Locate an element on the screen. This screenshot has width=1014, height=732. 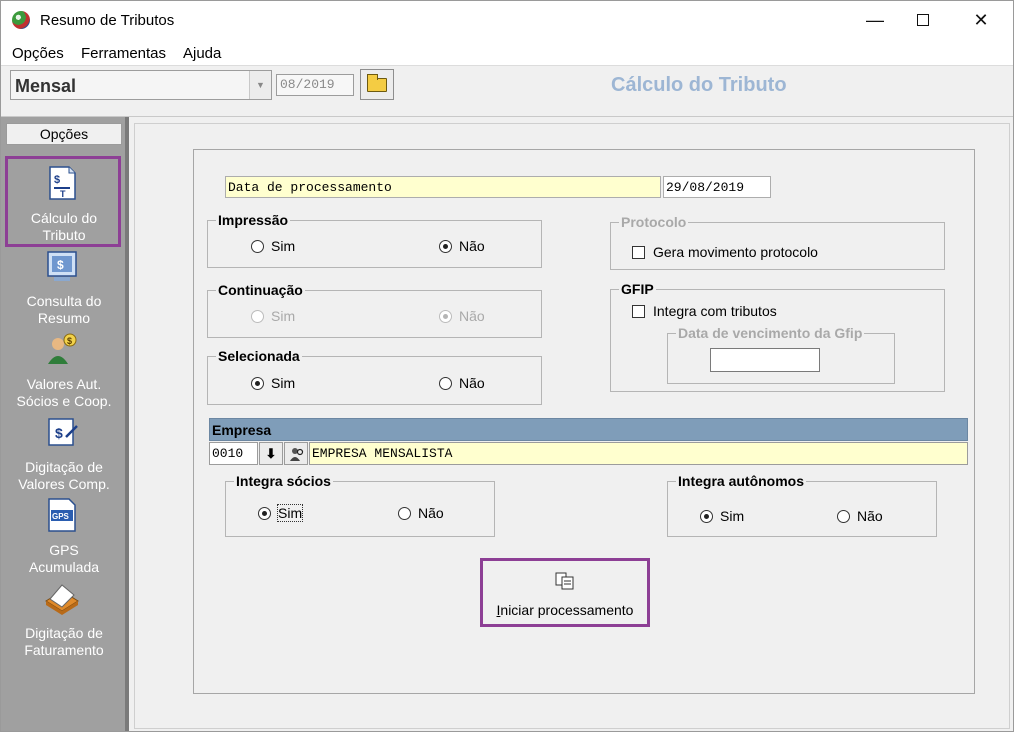
empresa-code-input: 0010 is located at coordinates (233, 453).